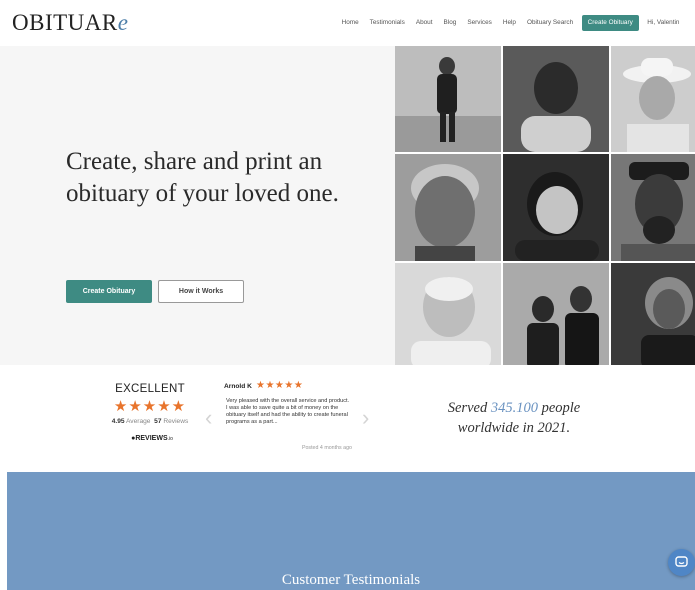 The width and height of the screenshot is (695, 590). Describe the element at coordinates (109, 291) in the screenshot. I see `create-obituary-button: Create Obituary` at that location.